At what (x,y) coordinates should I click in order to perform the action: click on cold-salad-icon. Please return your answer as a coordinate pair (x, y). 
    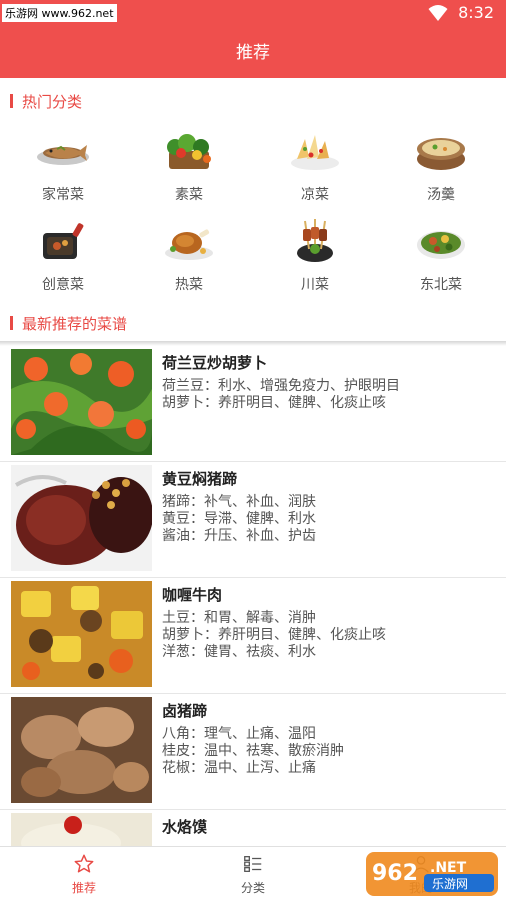
    Looking at the image, I should click on (315, 151).